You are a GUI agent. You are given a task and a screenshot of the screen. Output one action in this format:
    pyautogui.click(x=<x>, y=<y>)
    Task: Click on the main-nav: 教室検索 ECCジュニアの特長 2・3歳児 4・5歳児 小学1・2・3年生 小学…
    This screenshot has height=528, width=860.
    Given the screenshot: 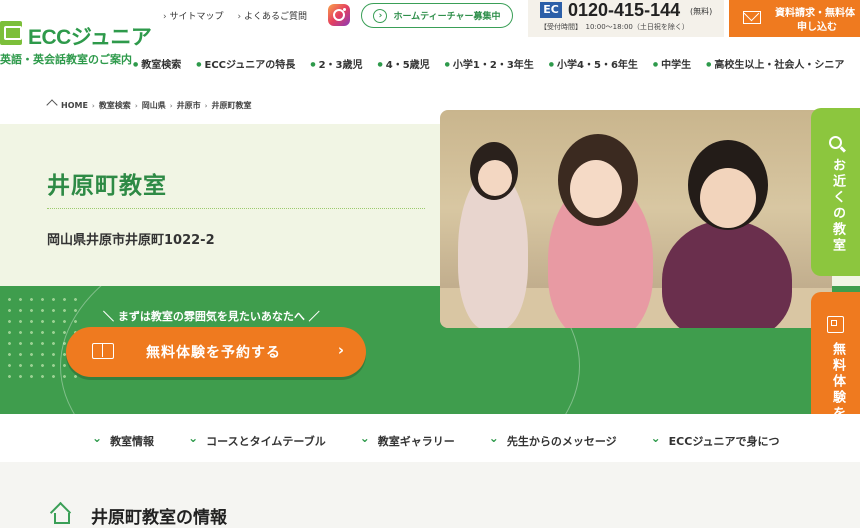 What is the action you would take?
    pyautogui.click(x=488, y=63)
    